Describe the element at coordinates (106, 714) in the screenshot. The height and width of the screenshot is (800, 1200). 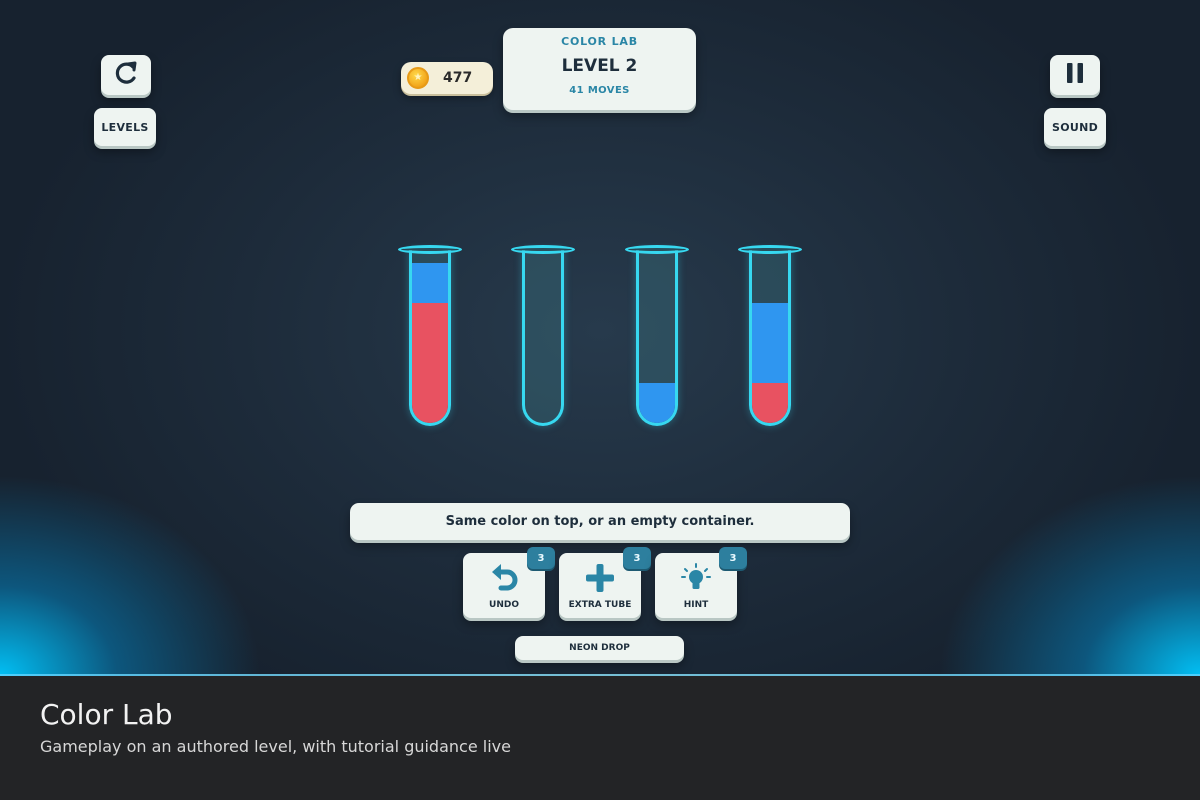
I see `caption-title: Color Lab` at that location.